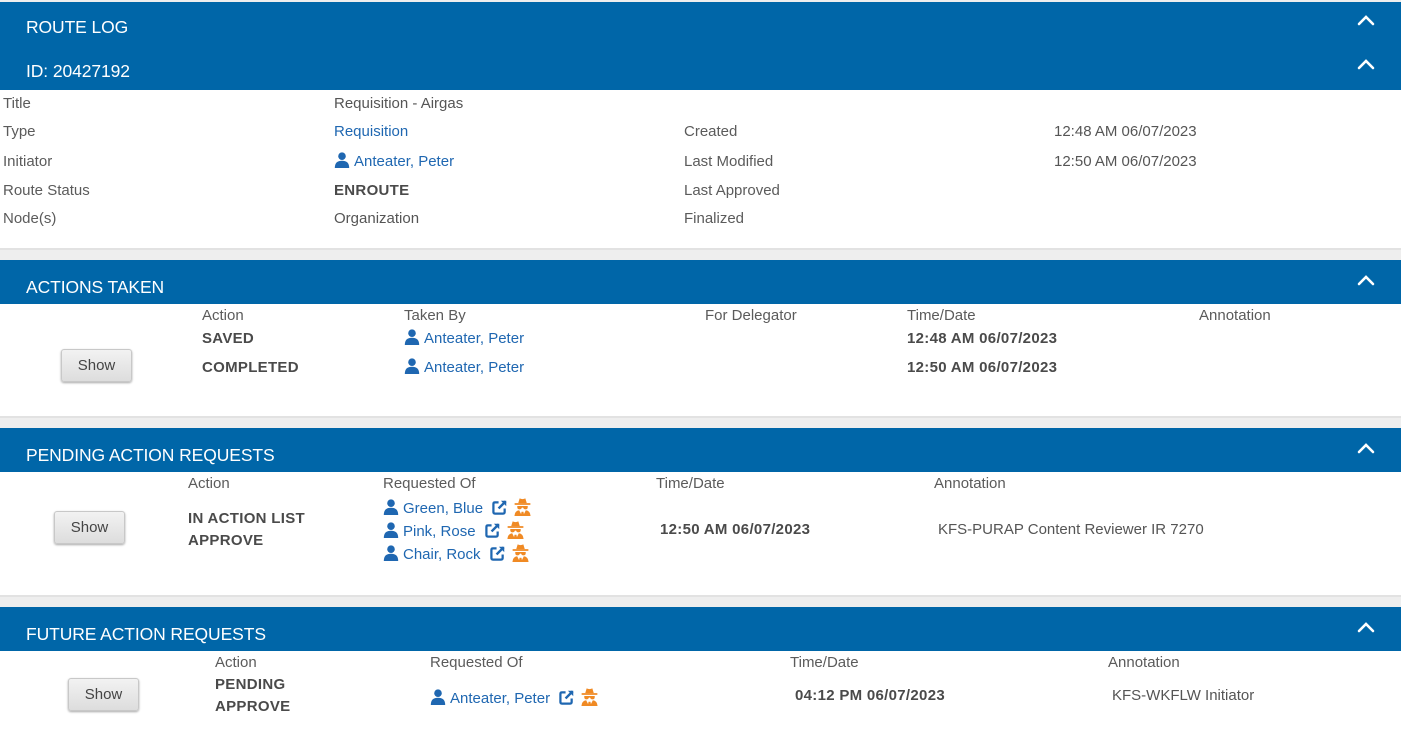  What do you see at coordinates (19, 131) in the screenshot?
I see `type-label: Type` at bounding box center [19, 131].